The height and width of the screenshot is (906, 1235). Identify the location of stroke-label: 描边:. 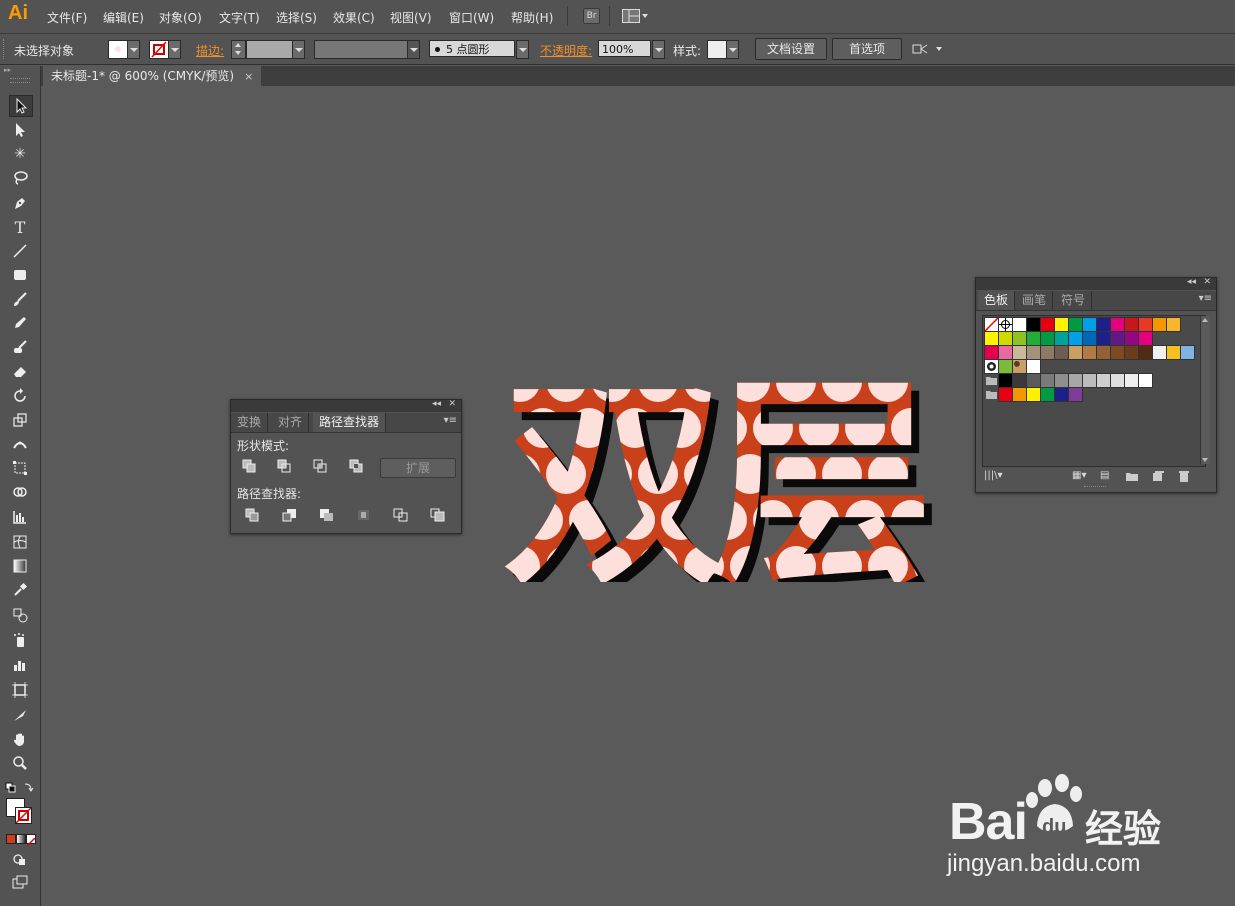
(210, 50).